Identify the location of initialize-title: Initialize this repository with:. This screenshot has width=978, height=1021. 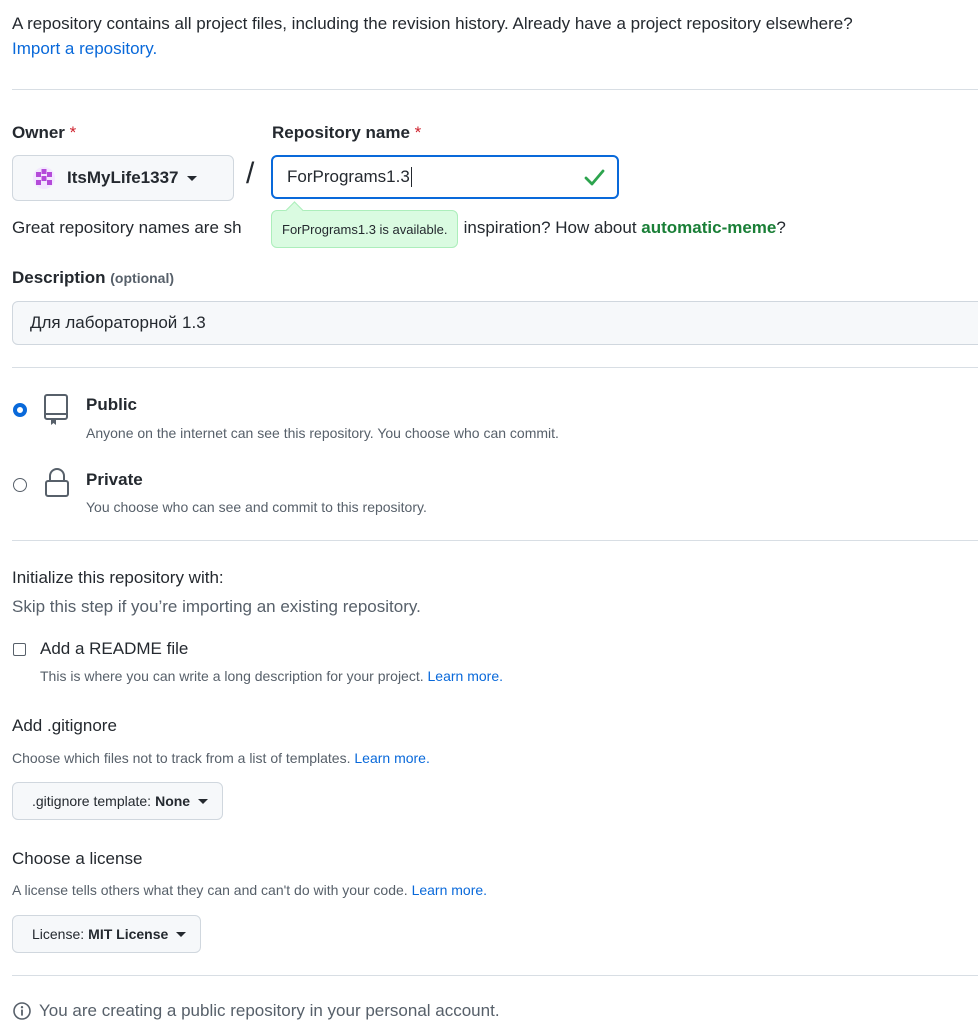
(118, 577).